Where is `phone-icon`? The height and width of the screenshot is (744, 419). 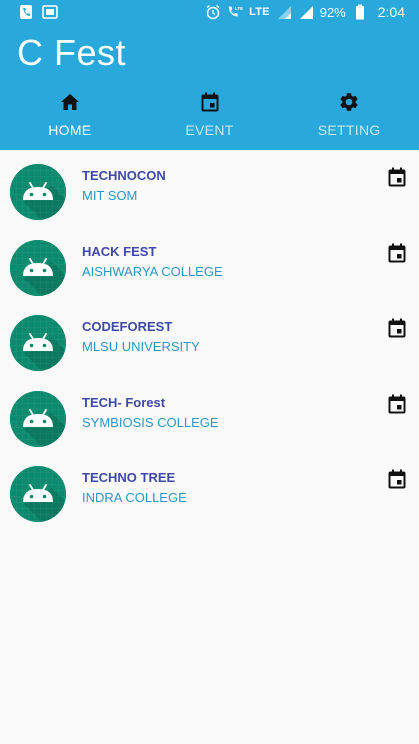 phone-icon is located at coordinates (26, 12).